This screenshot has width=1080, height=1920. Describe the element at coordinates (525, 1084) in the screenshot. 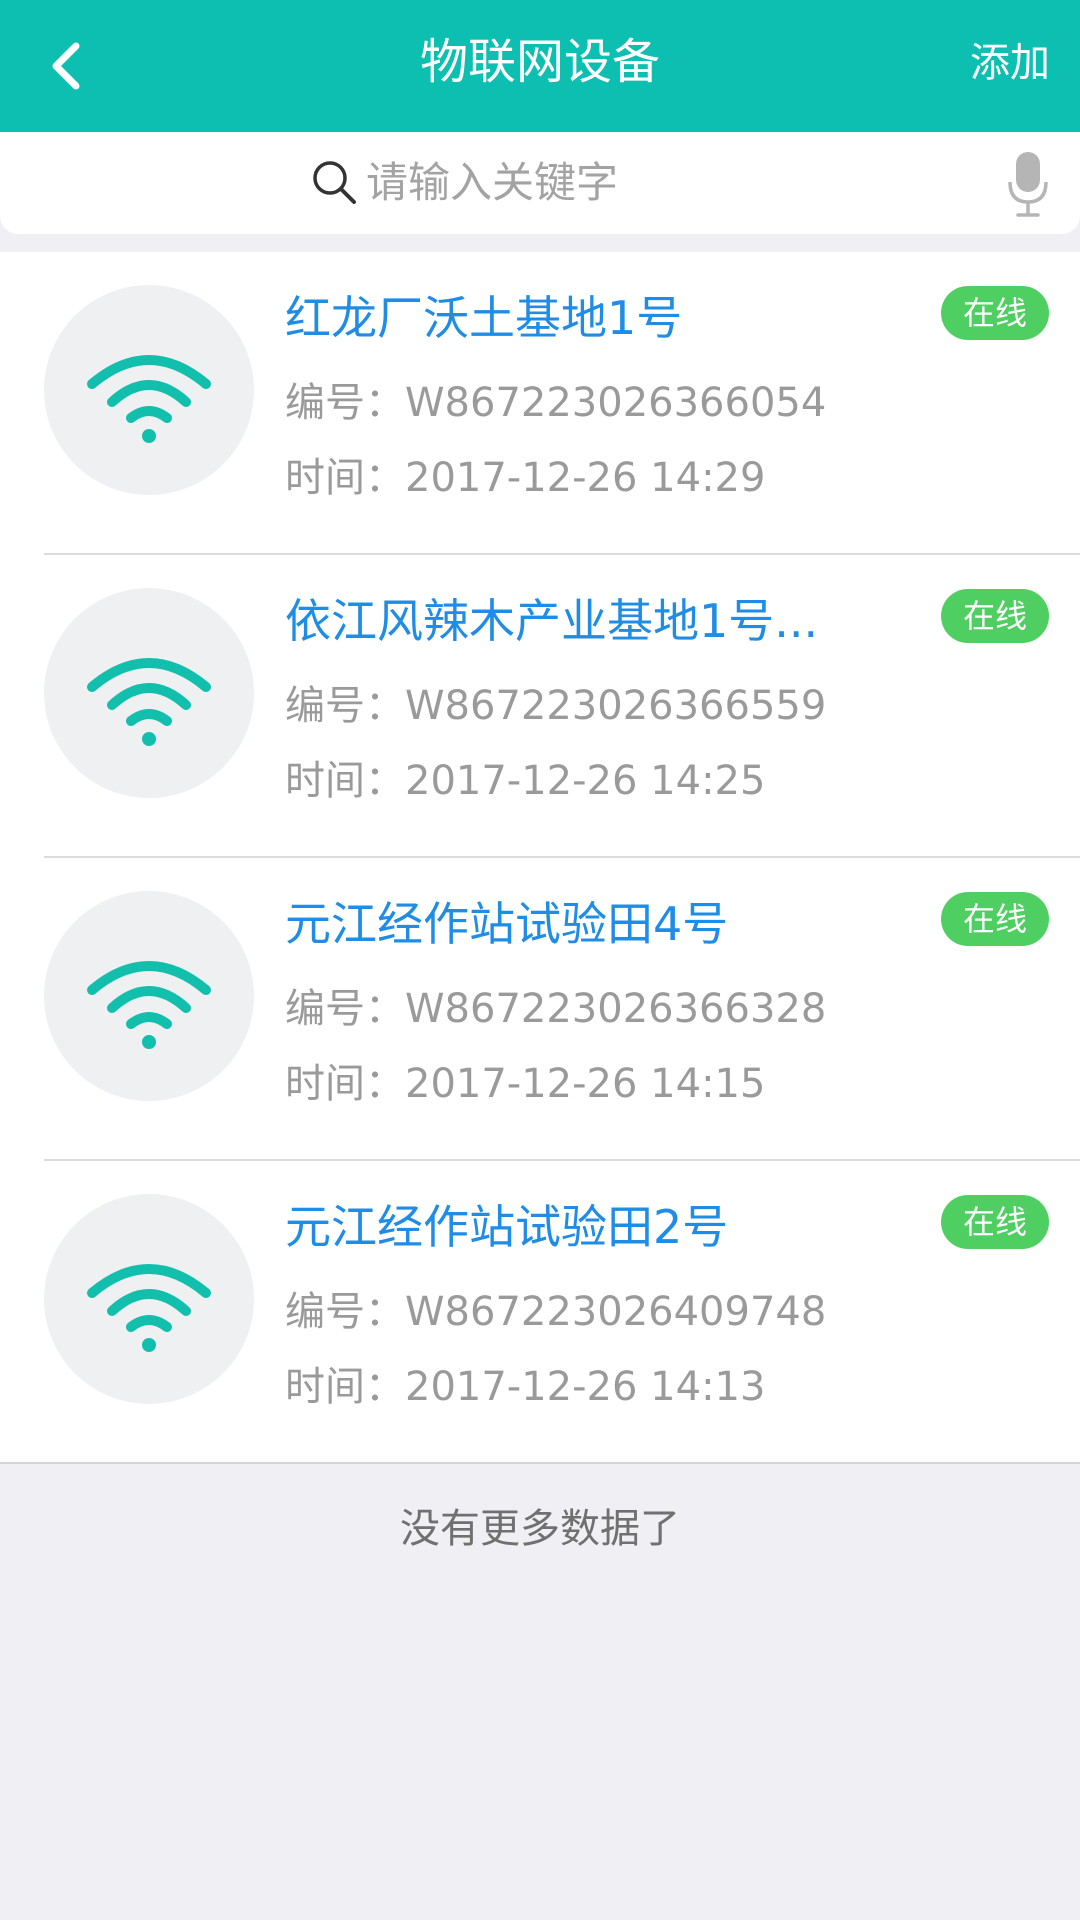

I see `device-time: 时间：2017-12-26 14:15` at that location.